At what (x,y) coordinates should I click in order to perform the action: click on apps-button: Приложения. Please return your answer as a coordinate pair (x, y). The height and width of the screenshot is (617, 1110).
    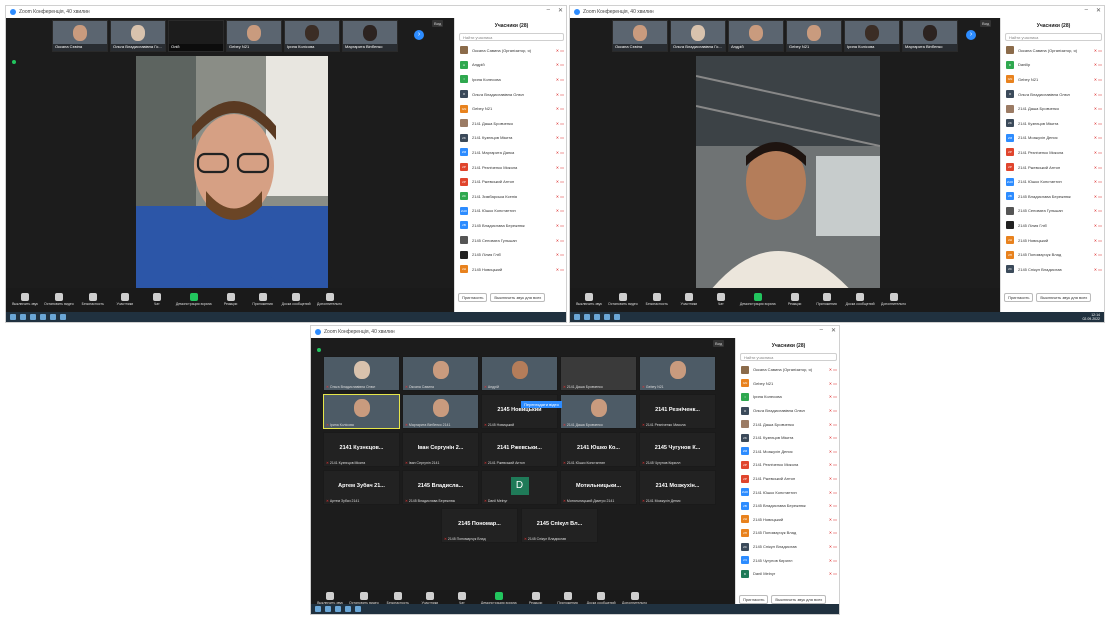
    Looking at the image, I should click on (827, 299).